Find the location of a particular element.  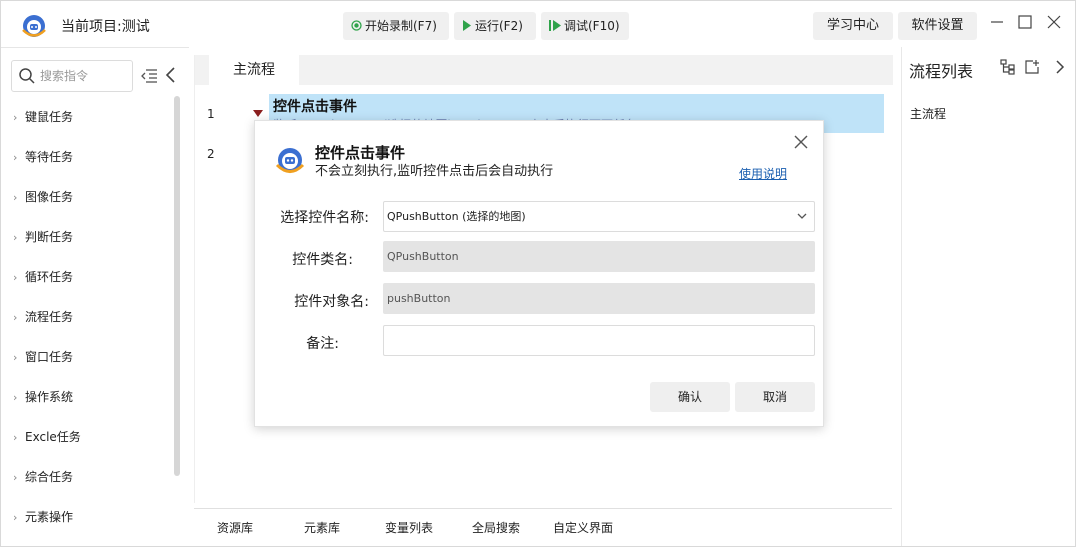

debug-button: 调试(F10) is located at coordinates (585, 26).